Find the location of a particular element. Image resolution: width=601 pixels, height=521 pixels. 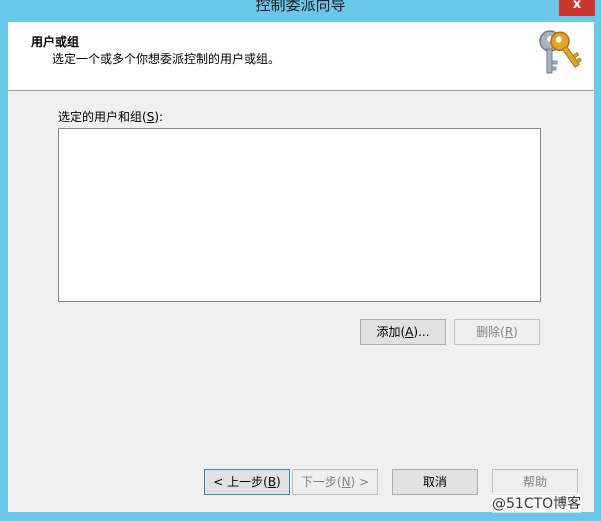

help-button: 帮助 is located at coordinates (535, 482).